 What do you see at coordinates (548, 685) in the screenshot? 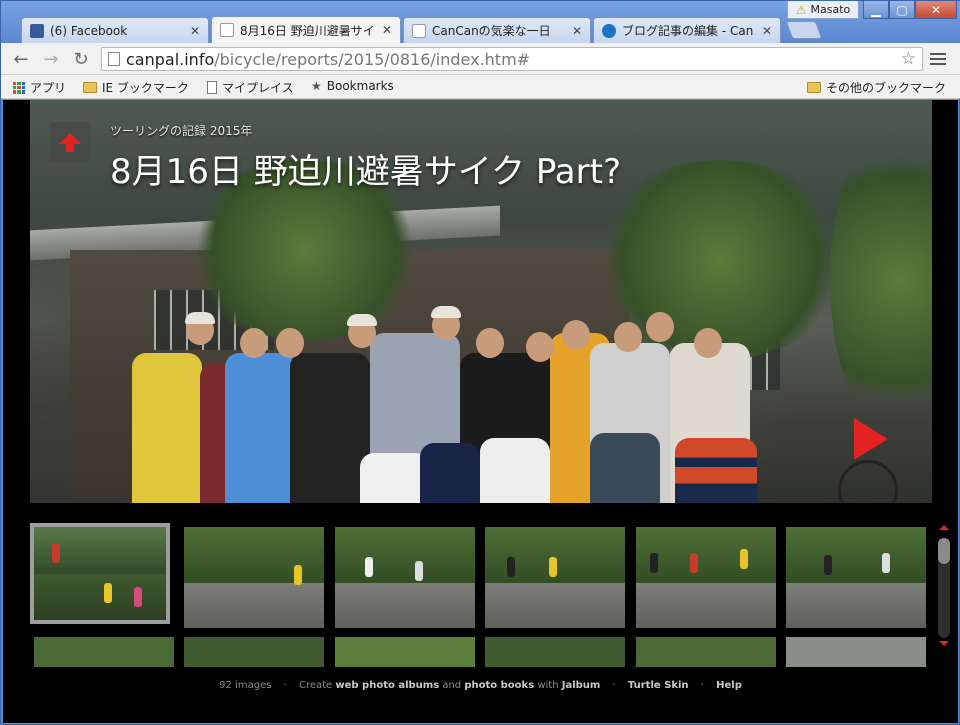
I see `footer-text: with` at bounding box center [548, 685].